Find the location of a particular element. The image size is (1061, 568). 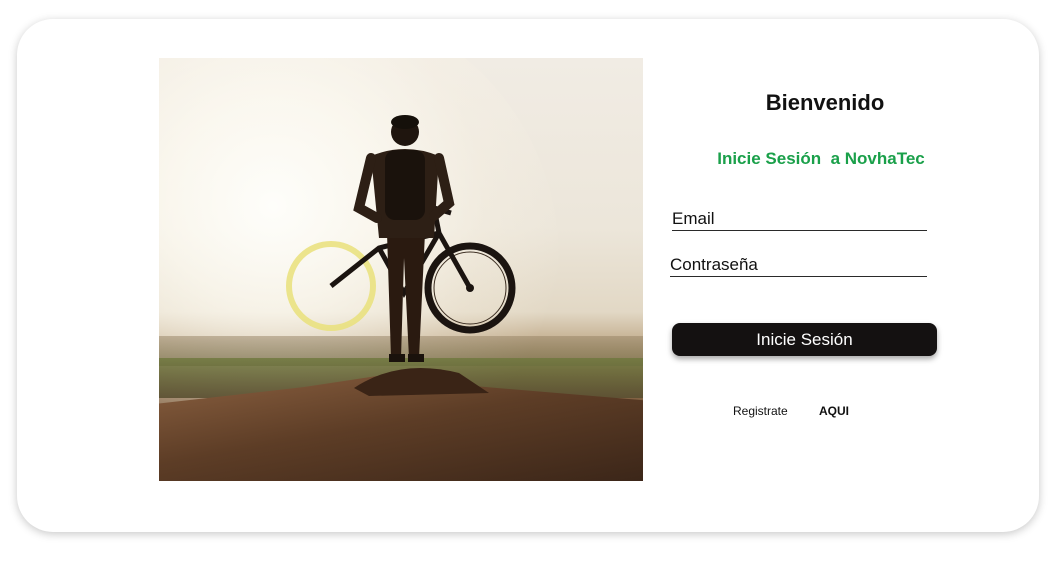

register-link: AQUI is located at coordinates (834, 411).